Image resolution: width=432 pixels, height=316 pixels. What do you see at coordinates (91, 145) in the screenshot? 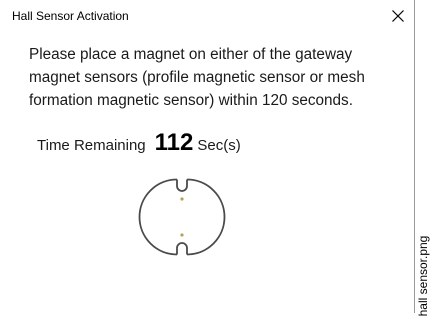
I see `time-remaining-label: Time Remaining` at bounding box center [91, 145].